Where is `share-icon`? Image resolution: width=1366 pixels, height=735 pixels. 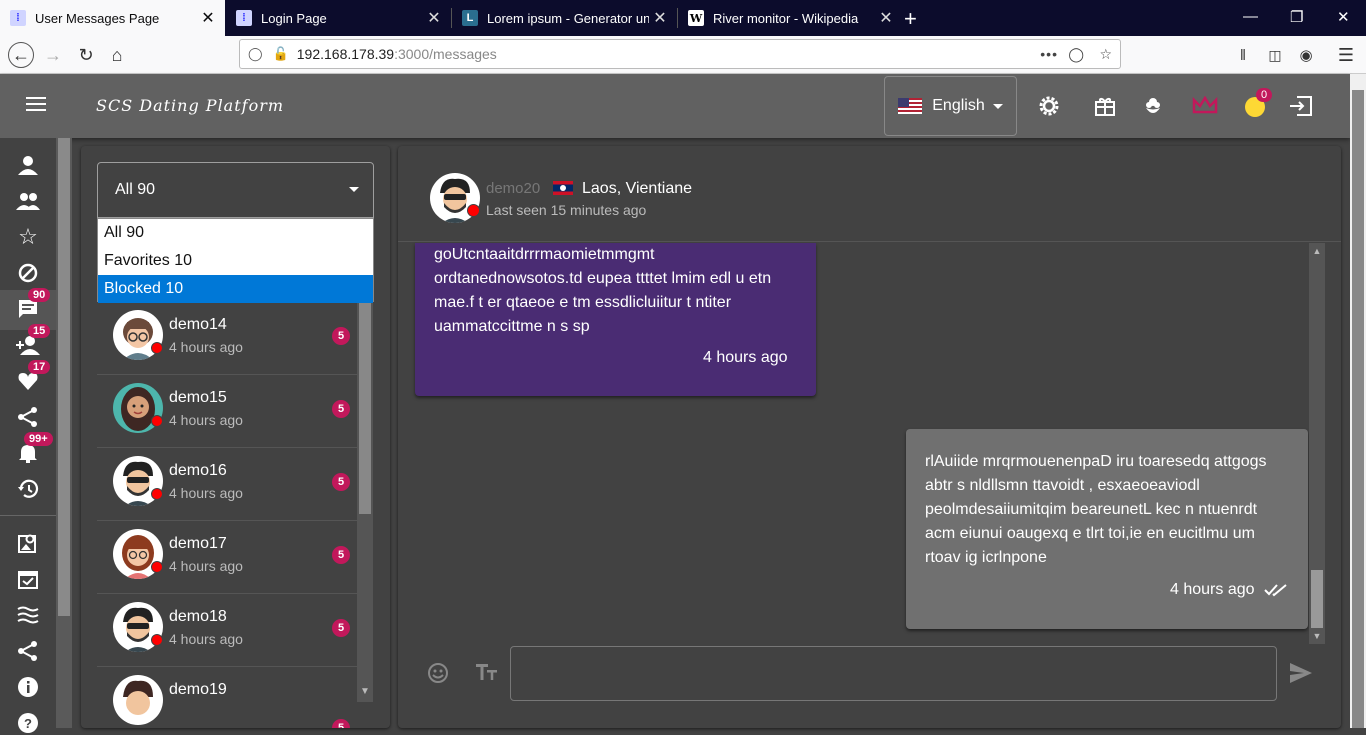
share-icon is located at coordinates (28, 417).